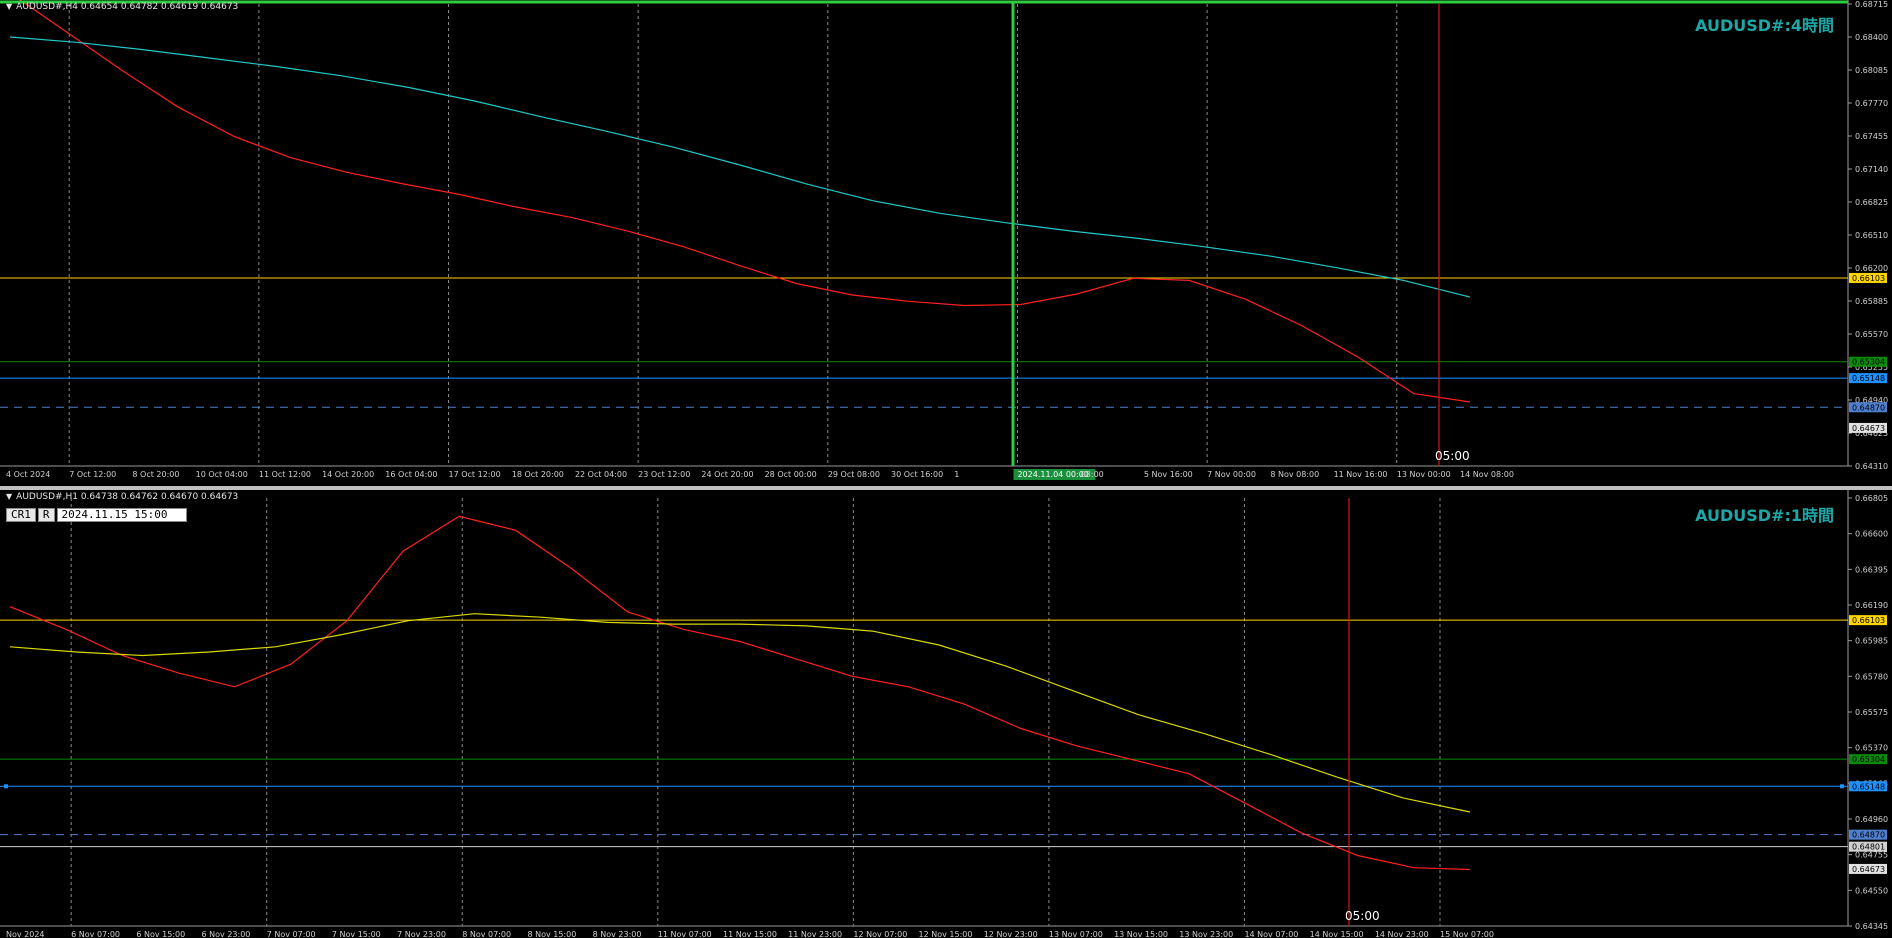 The image size is (1892, 938). Describe the element at coordinates (1871, 37) in the screenshot. I see `y-tick-label: 0.68400` at that location.